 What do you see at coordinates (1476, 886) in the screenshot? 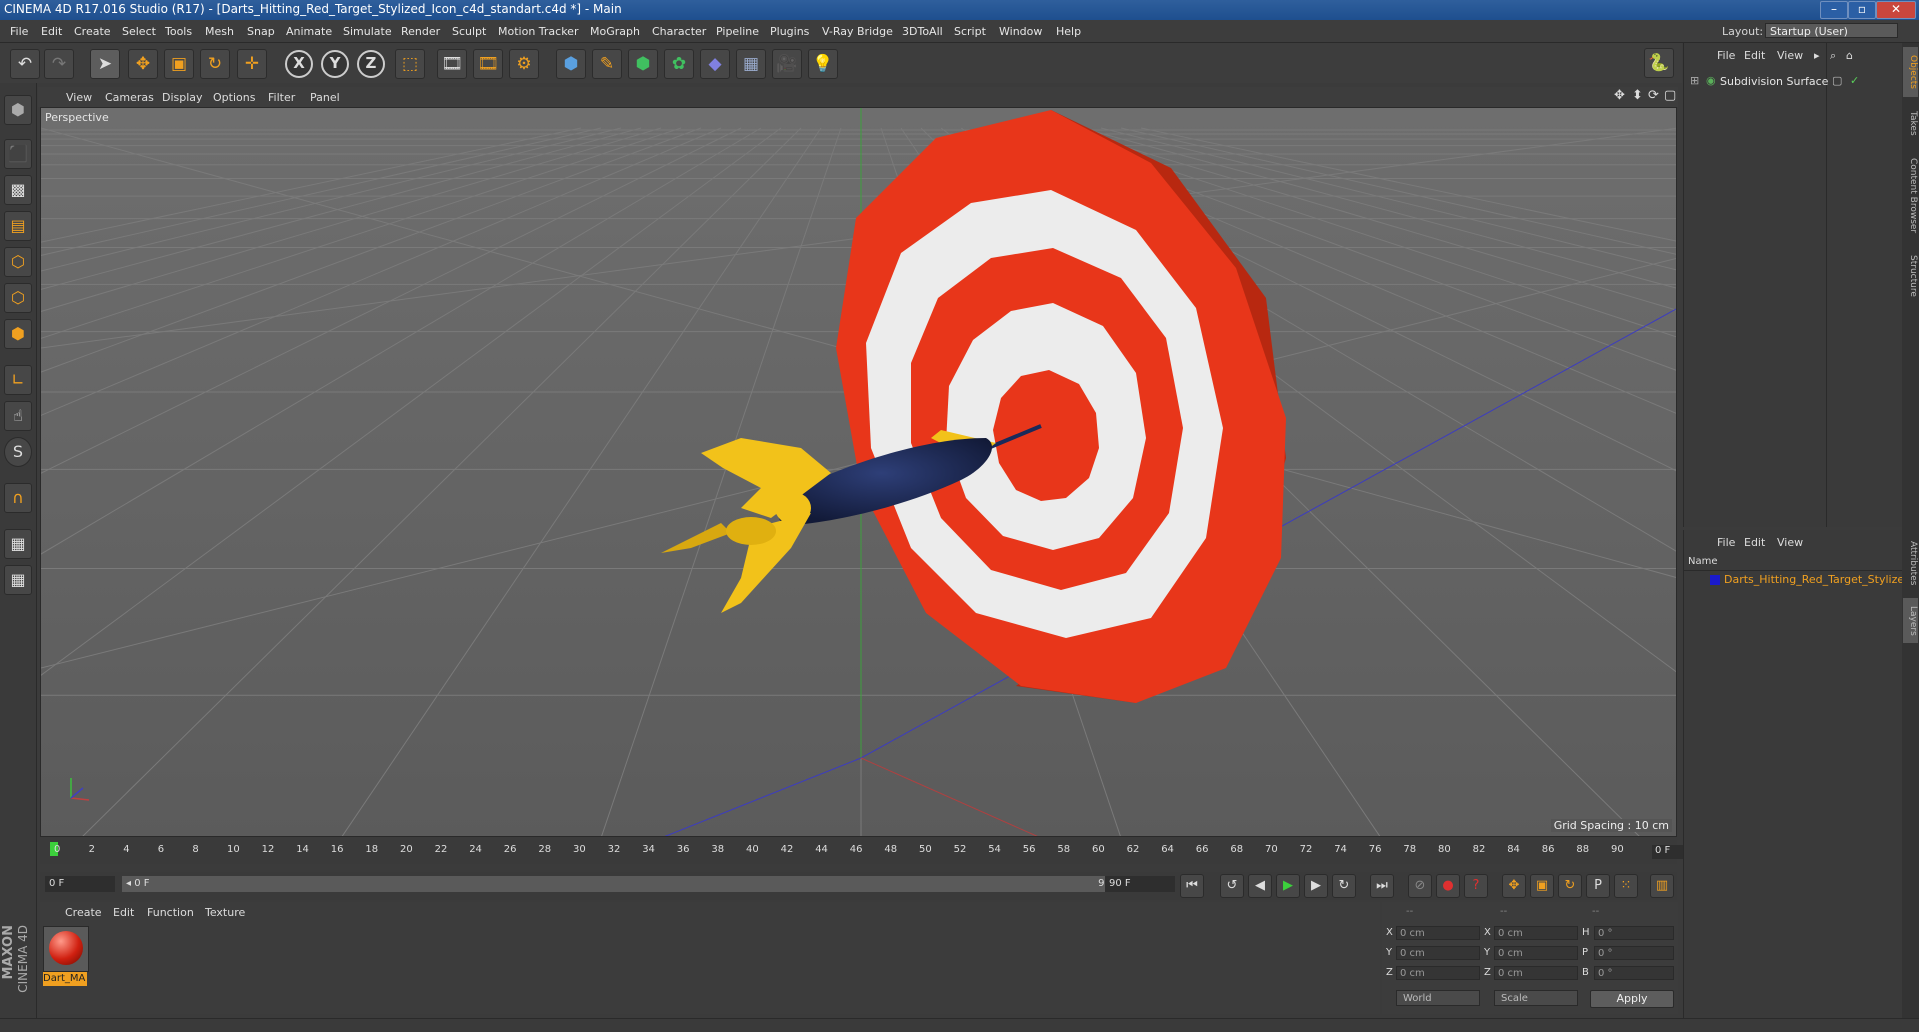
I see `autokey-icon: ?` at bounding box center [1476, 886].